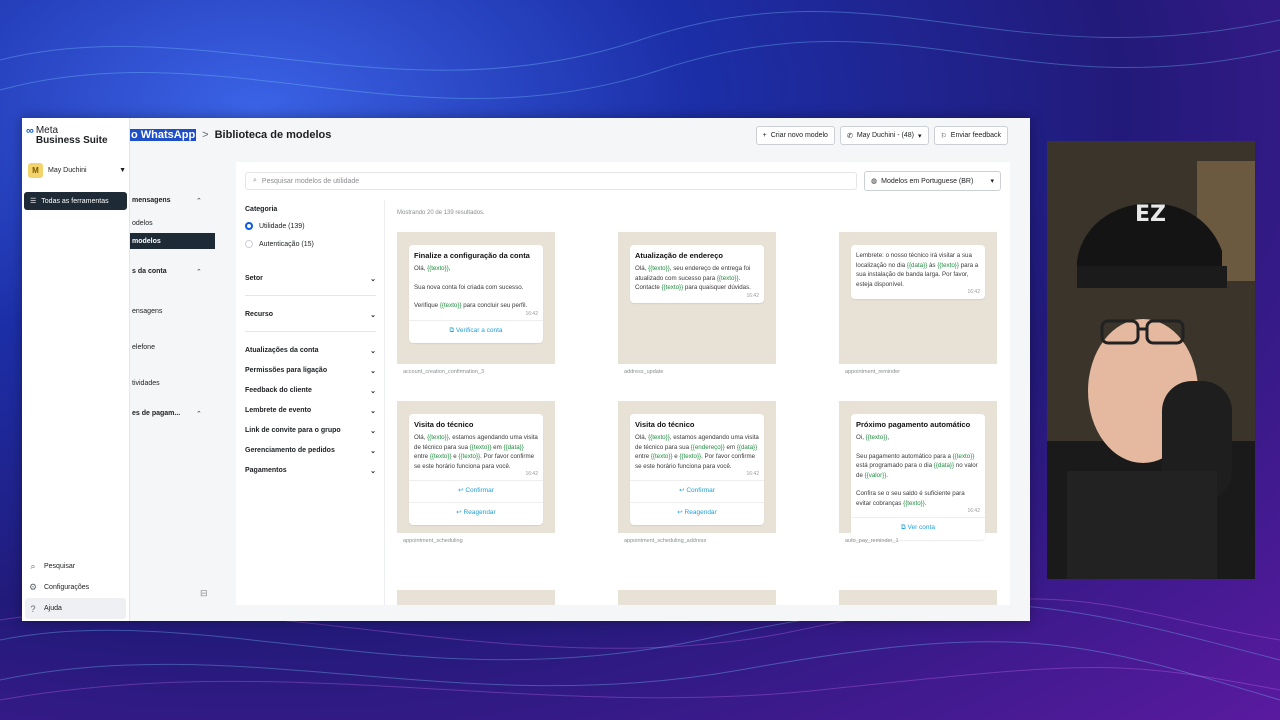 Image resolution: width=1280 pixels, height=720 pixels. What do you see at coordinates (310, 371) in the screenshot?
I see `filter-section-call-permissions: Permissões para ligação ⌄` at bounding box center [310, 371].